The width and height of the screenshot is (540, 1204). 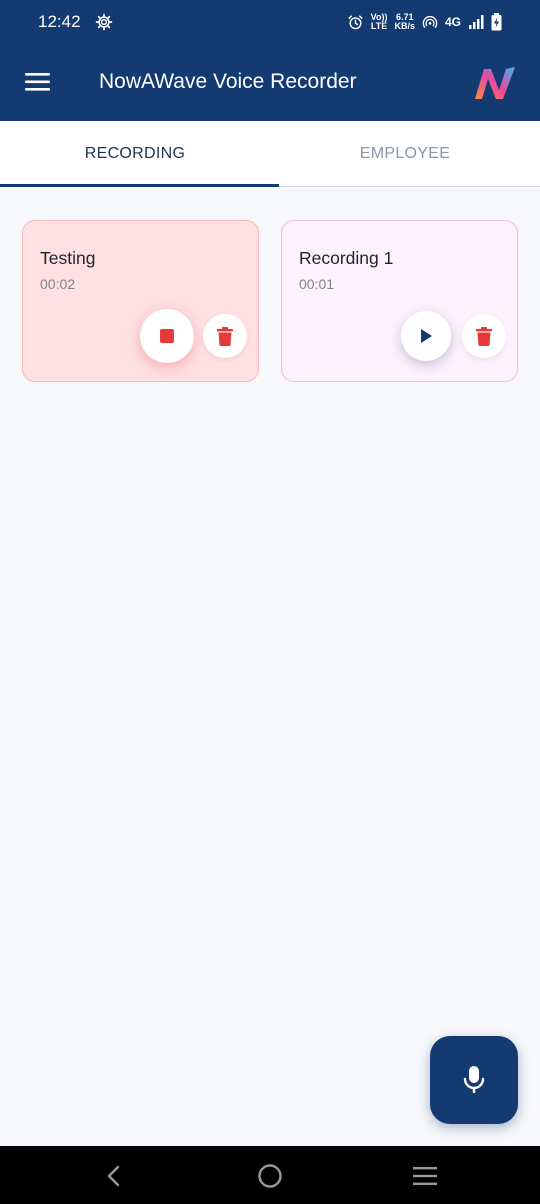 I want to click on recording-duration: 00:01, so click(x=317, y=284).